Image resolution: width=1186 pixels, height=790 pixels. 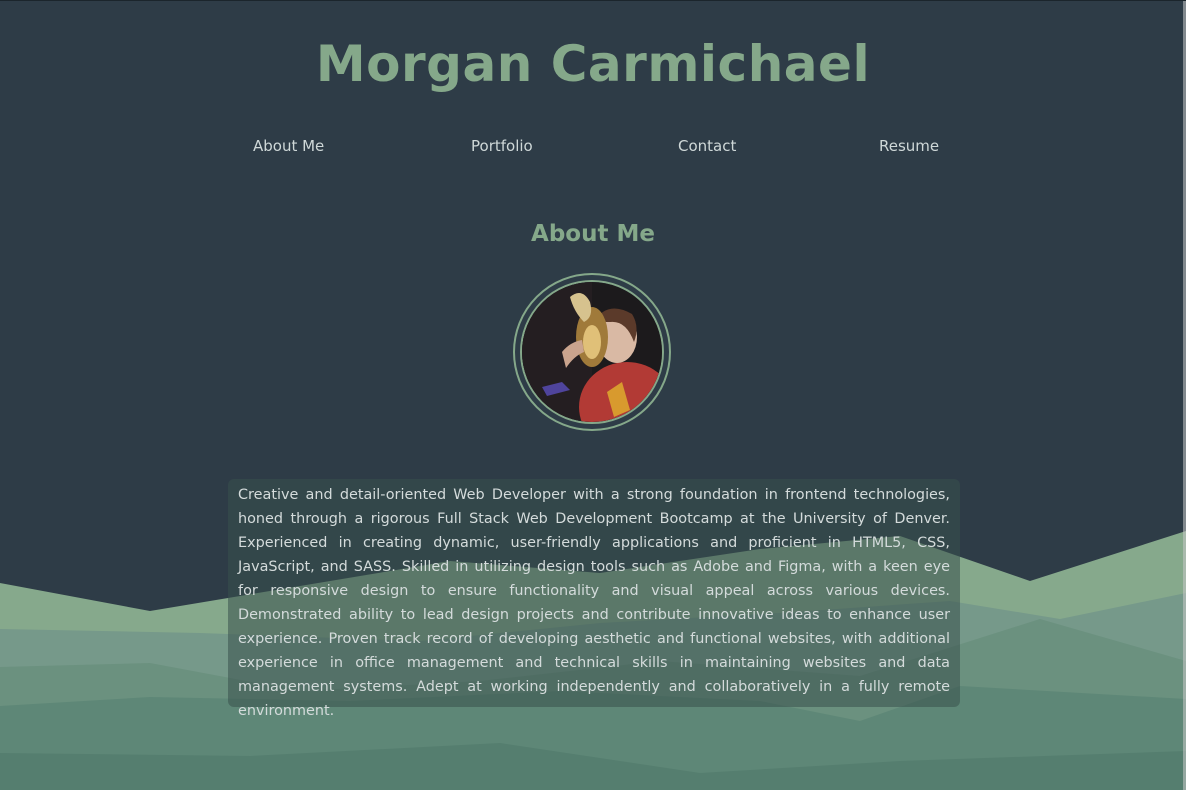 I want to click on nav-about-me: About Me, so click(x=288, y=146).